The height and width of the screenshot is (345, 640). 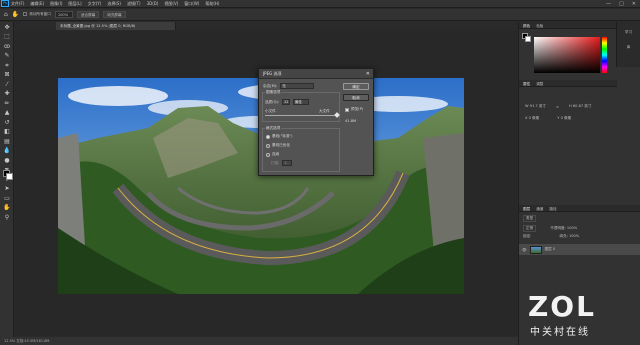 What do you see at coordinates (7, 132) in the screenshot?
I see `eraser-tool-icon: ◧` at bounding box center [7, 132].